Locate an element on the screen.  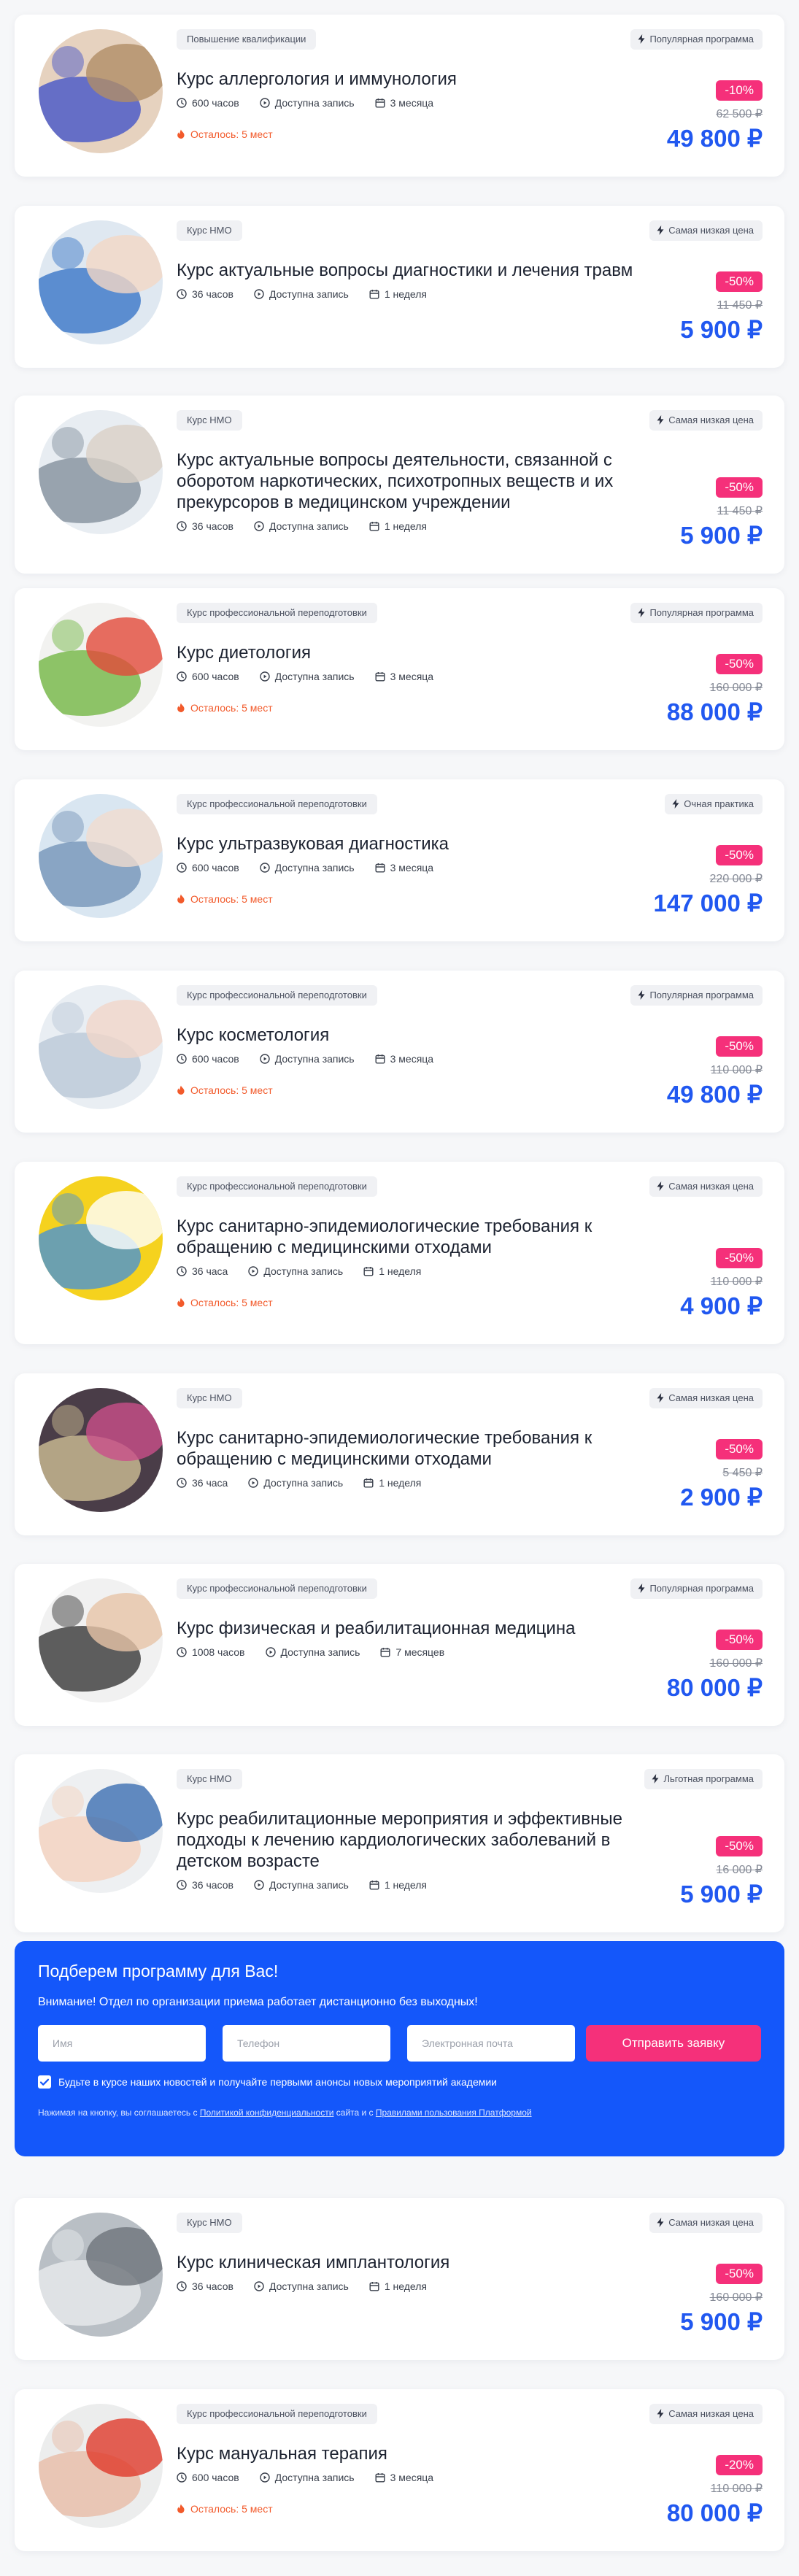
platform-rules-link: Правилами пользования Платформой is located at coordinates (454, 2113).